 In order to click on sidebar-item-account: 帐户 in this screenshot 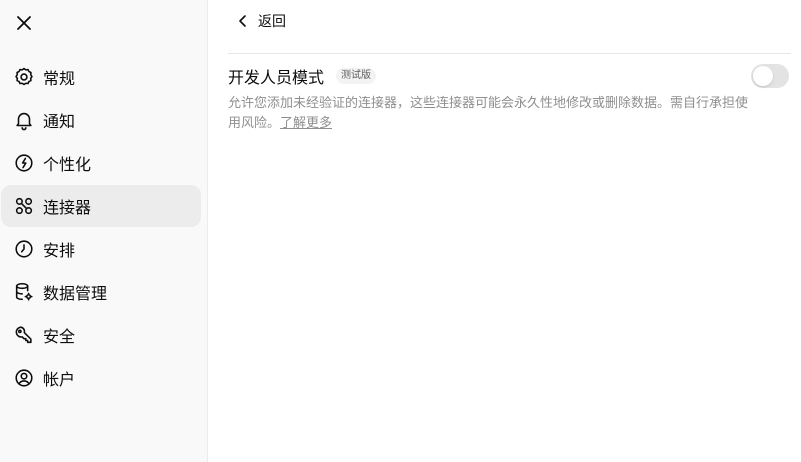, I will do `click(101, 378)`.